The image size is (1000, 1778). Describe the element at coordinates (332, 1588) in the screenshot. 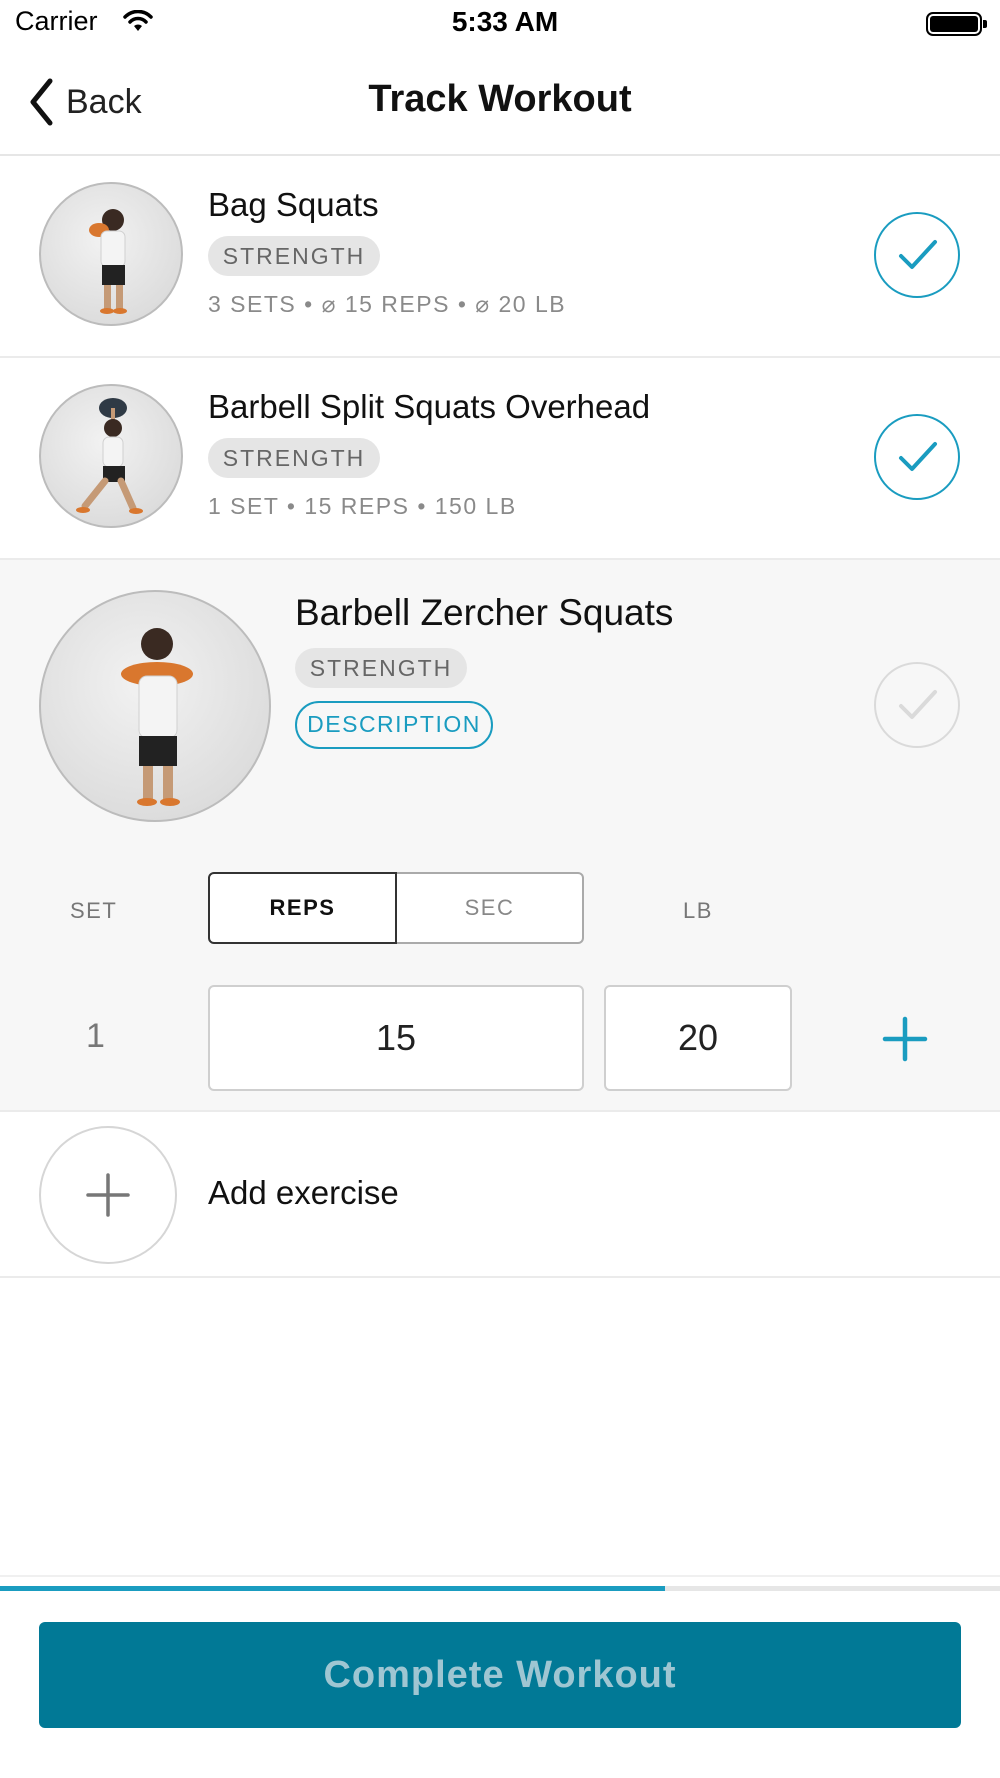

I see `workout-progress-fill` at that location.